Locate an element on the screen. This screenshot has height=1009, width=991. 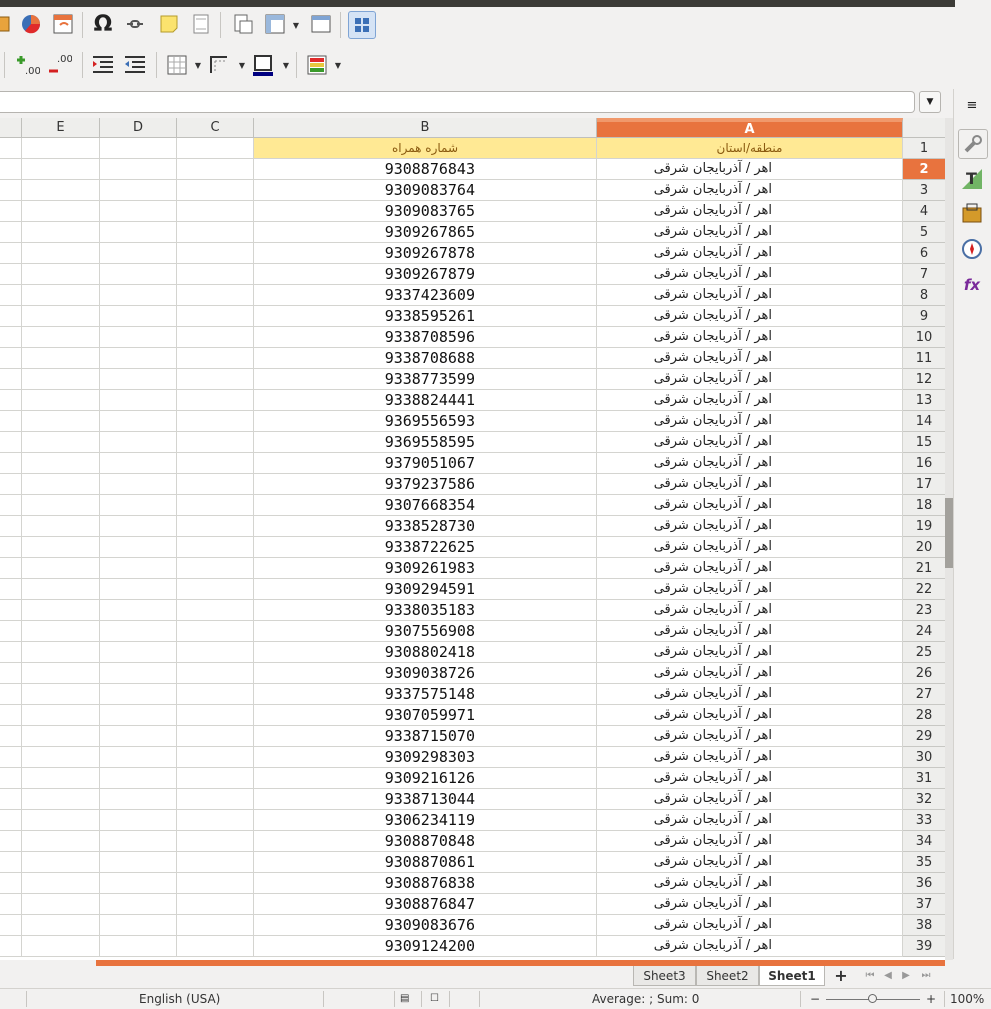
show-draw-functions-icon is located at coordinates (362, 25).